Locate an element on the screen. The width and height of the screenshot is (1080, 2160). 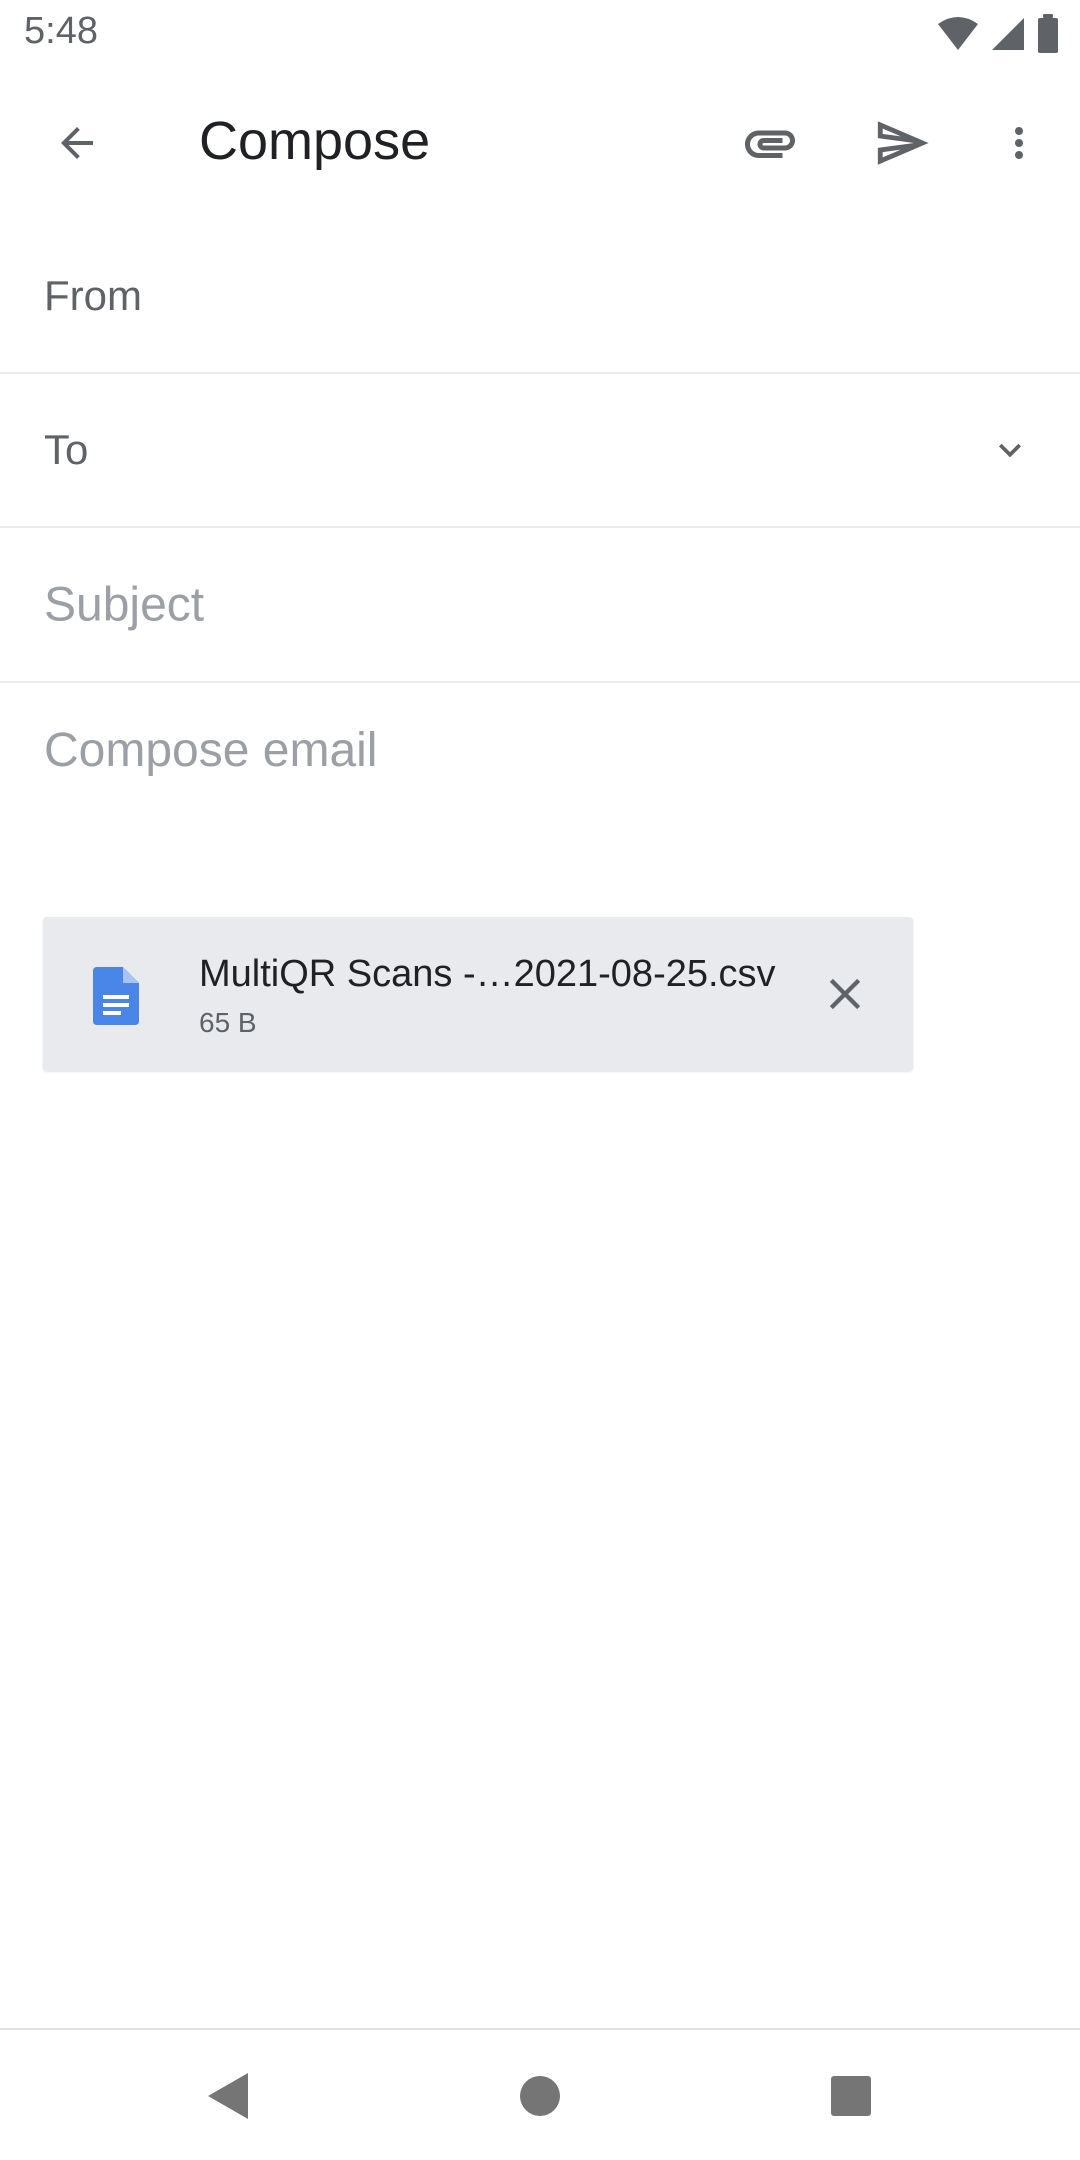
wifi-icon is located at coordinates (958, 33).